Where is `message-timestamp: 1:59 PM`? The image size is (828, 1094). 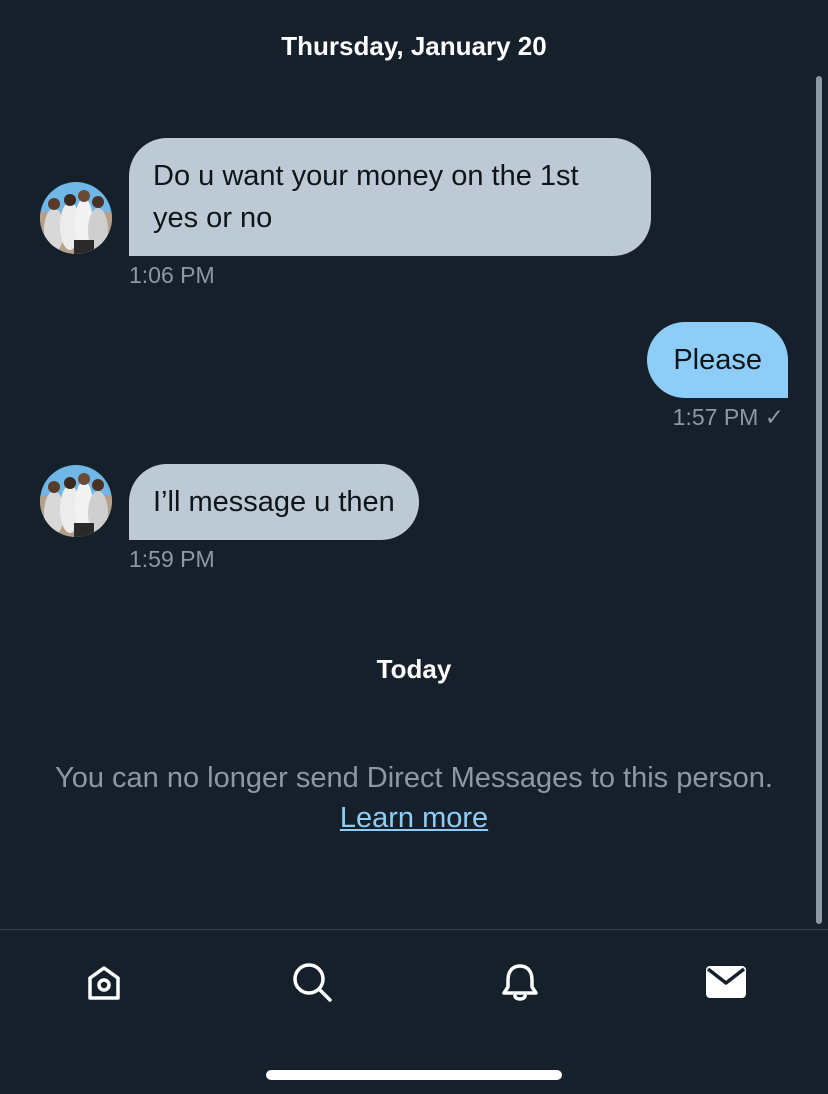 message-timestamp: 1:59 PM is located at coordinates (172, 559).